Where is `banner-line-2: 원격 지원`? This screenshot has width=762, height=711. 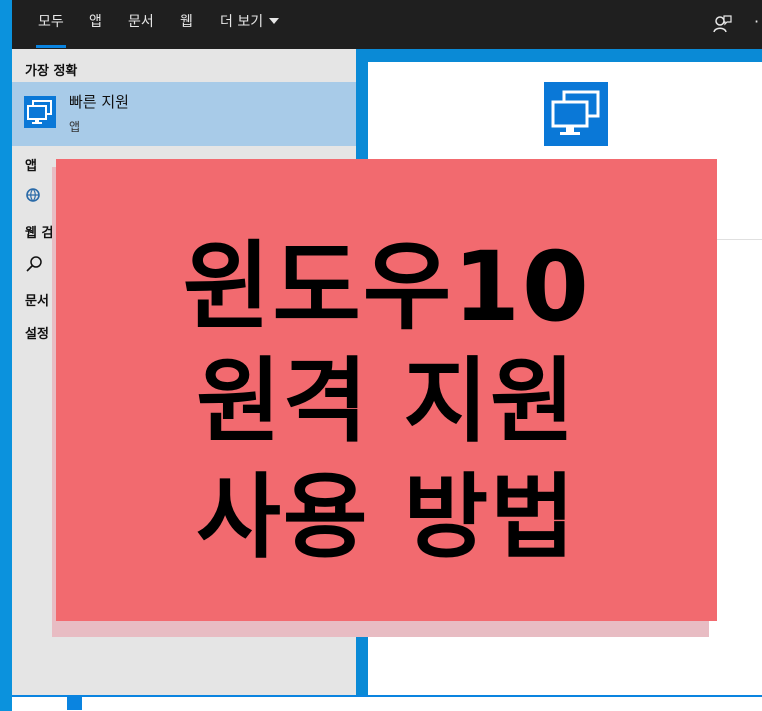
banner-line-2: 원격 지원 is located at coordinates (386, 401).